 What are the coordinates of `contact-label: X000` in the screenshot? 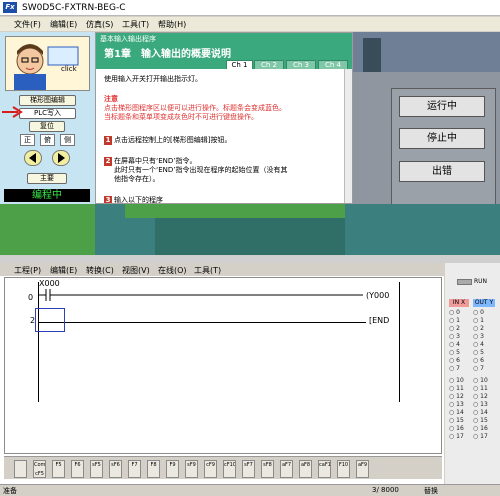 It's located at (49, 283).